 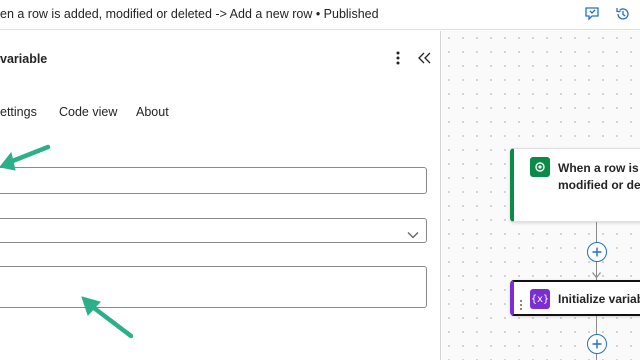 What do you see at coordinates (18, 112) in the screenshot?
I see `tab-settings: ettings` at bounding box center [18, 112].